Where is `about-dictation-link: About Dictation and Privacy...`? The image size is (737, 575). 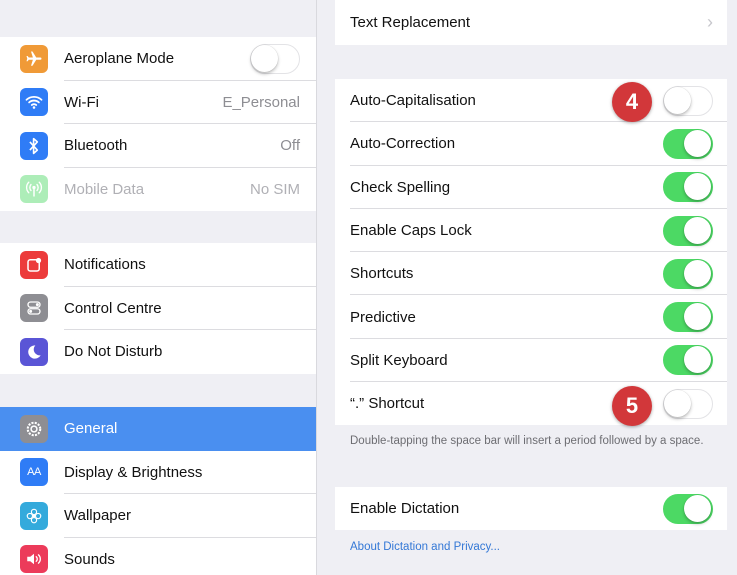 about-dictation-link: About Dictation and Privacy... is located at coordinates (425, 547).